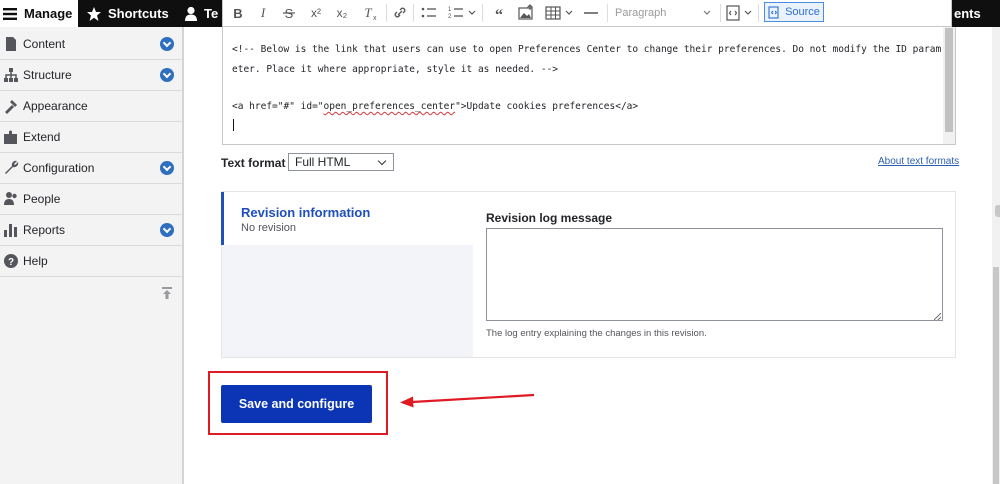 This screenshot has width=1000, height=484. I want to click on sidebar-item-label: Content, so click(44, 44).